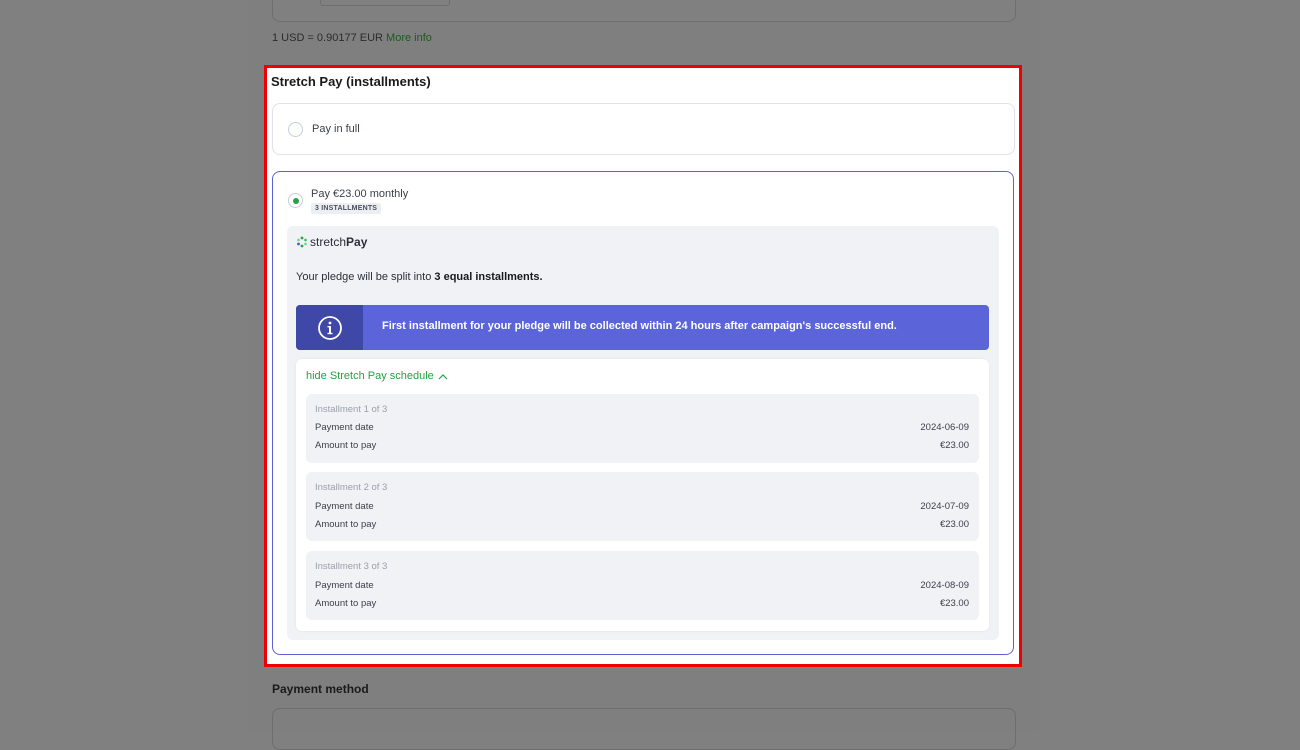 The width and height of the screenshot is (1300, 750). I want to click on exchange-rate-text: 1 USD = 0.90177 EUR, so click(327, 38).